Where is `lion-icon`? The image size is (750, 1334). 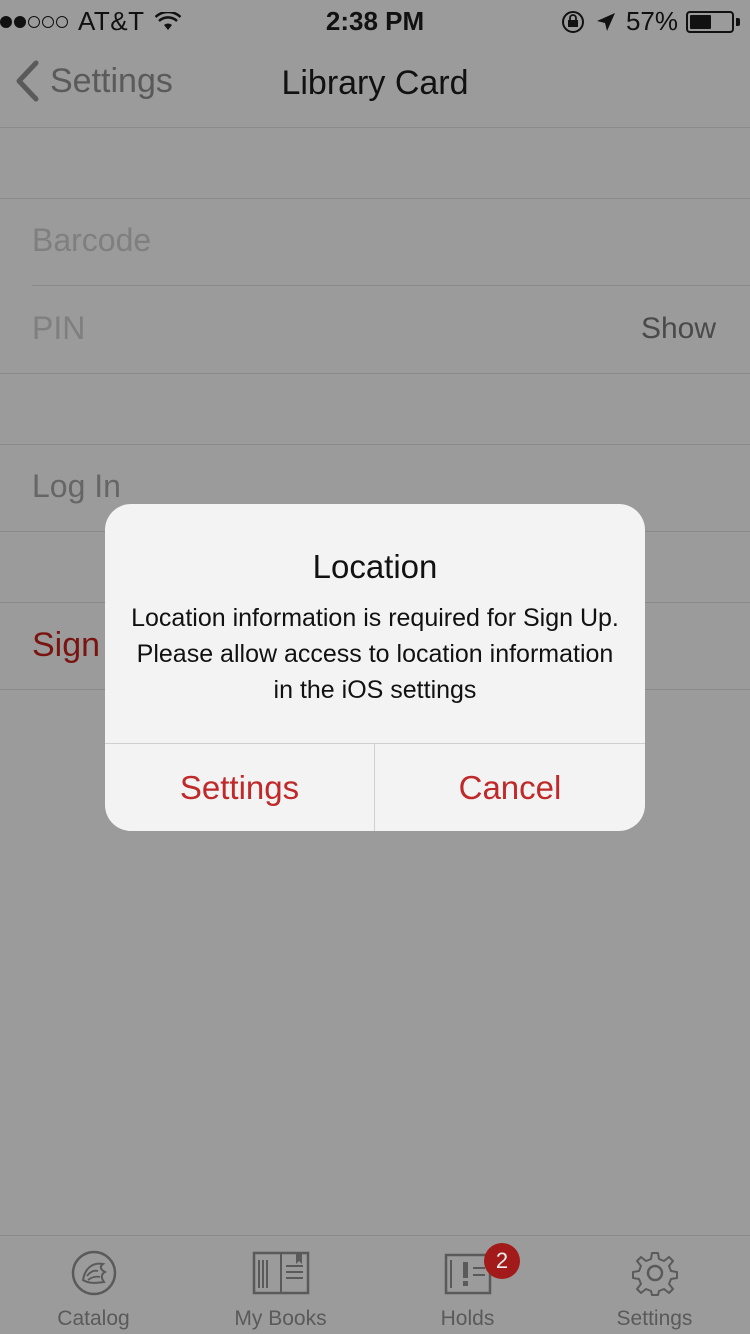
lion-icon is located at coordinates (93, 1273).